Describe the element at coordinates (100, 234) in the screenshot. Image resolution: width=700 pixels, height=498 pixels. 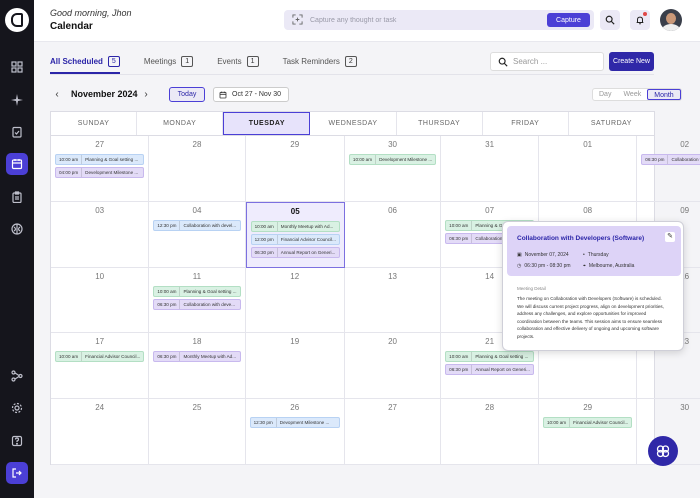
I see `calendar-day-cell: 03` at that location.